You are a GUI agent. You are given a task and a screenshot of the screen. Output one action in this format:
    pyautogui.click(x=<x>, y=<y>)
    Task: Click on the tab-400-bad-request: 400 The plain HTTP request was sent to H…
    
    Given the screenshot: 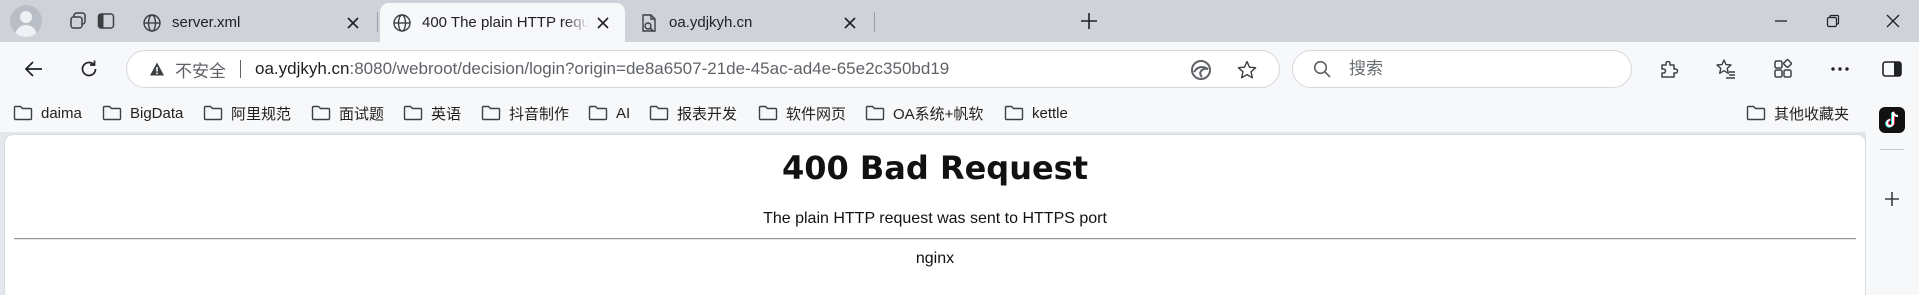 What is the action you would take?
    pyautogui.click(x=502, y=22)
    